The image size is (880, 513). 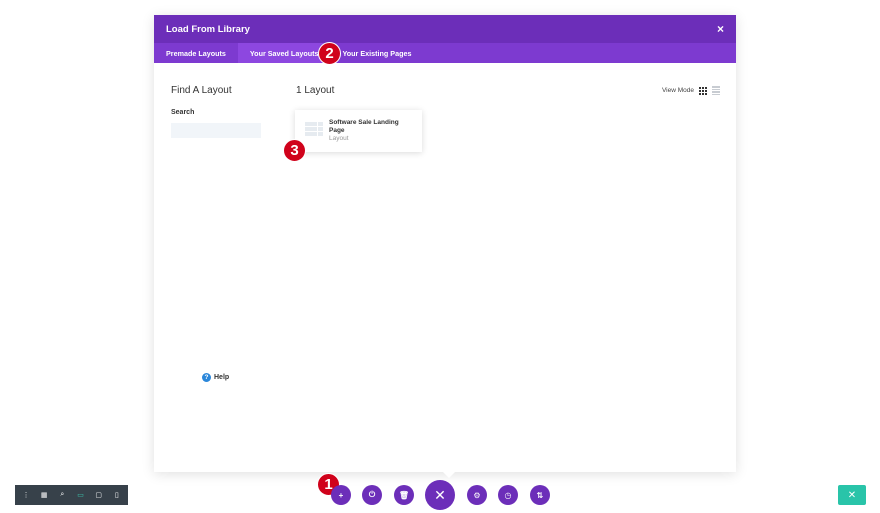 I want to click on modal-header: Load From Library ×, so click(x=445, y=29).